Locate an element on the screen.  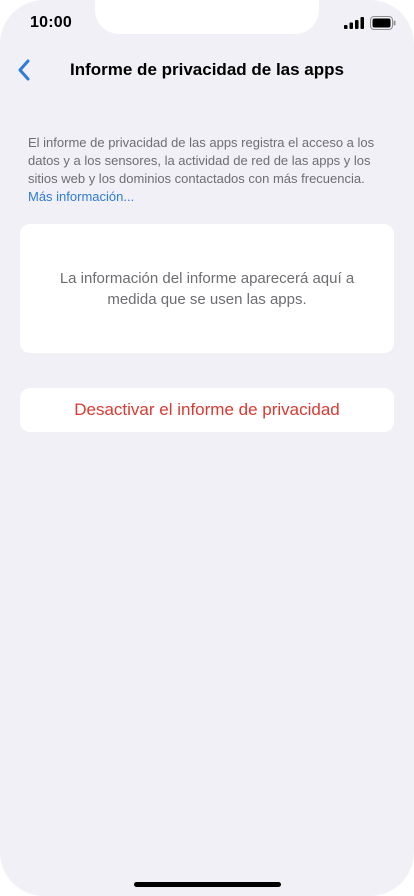
disable-privacy-report-button: Desactivar el informe de privacidad is located at coordinates (207, 410).